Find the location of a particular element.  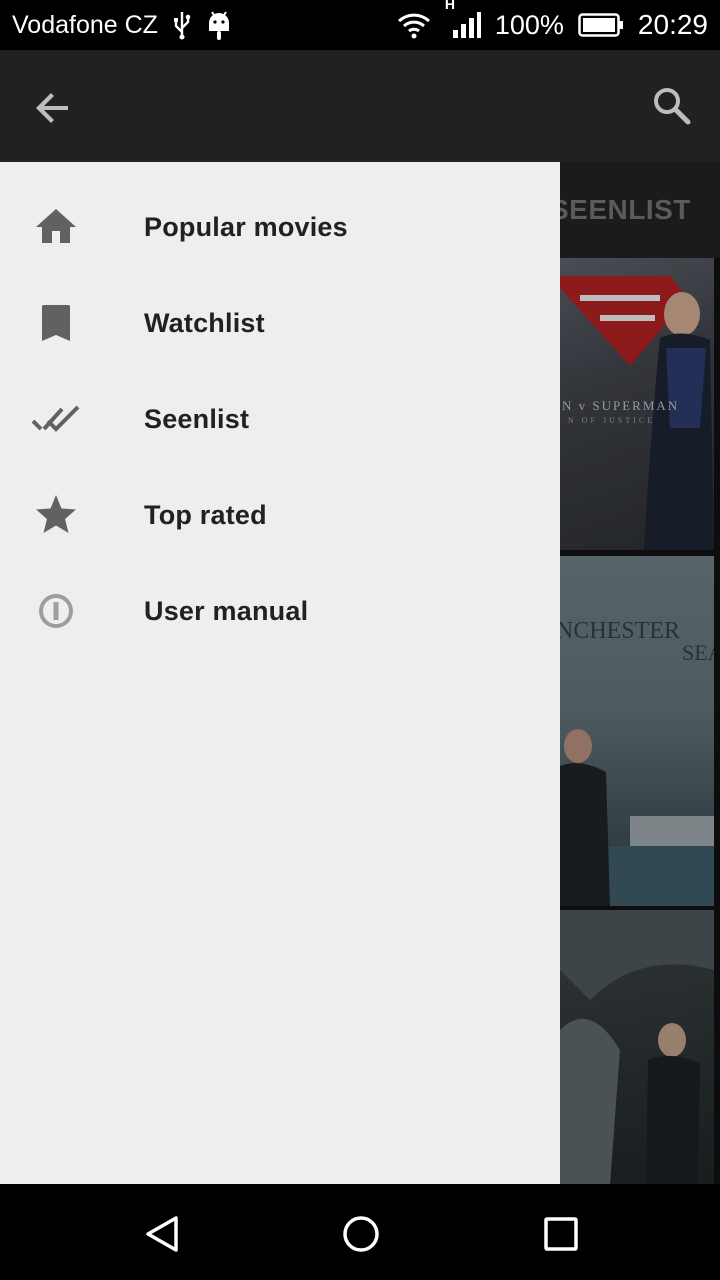

arrow-back-icon is located at coordinates (54, 108).